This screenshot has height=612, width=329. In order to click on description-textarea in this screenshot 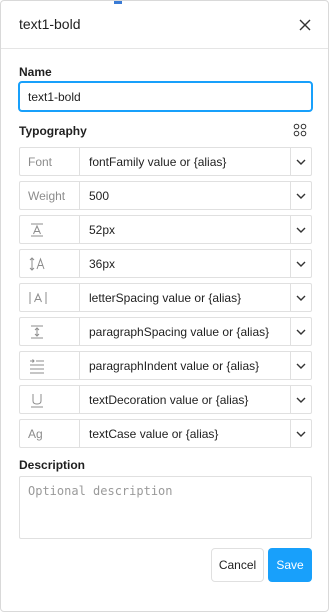, I will do `click(165, 507)`.